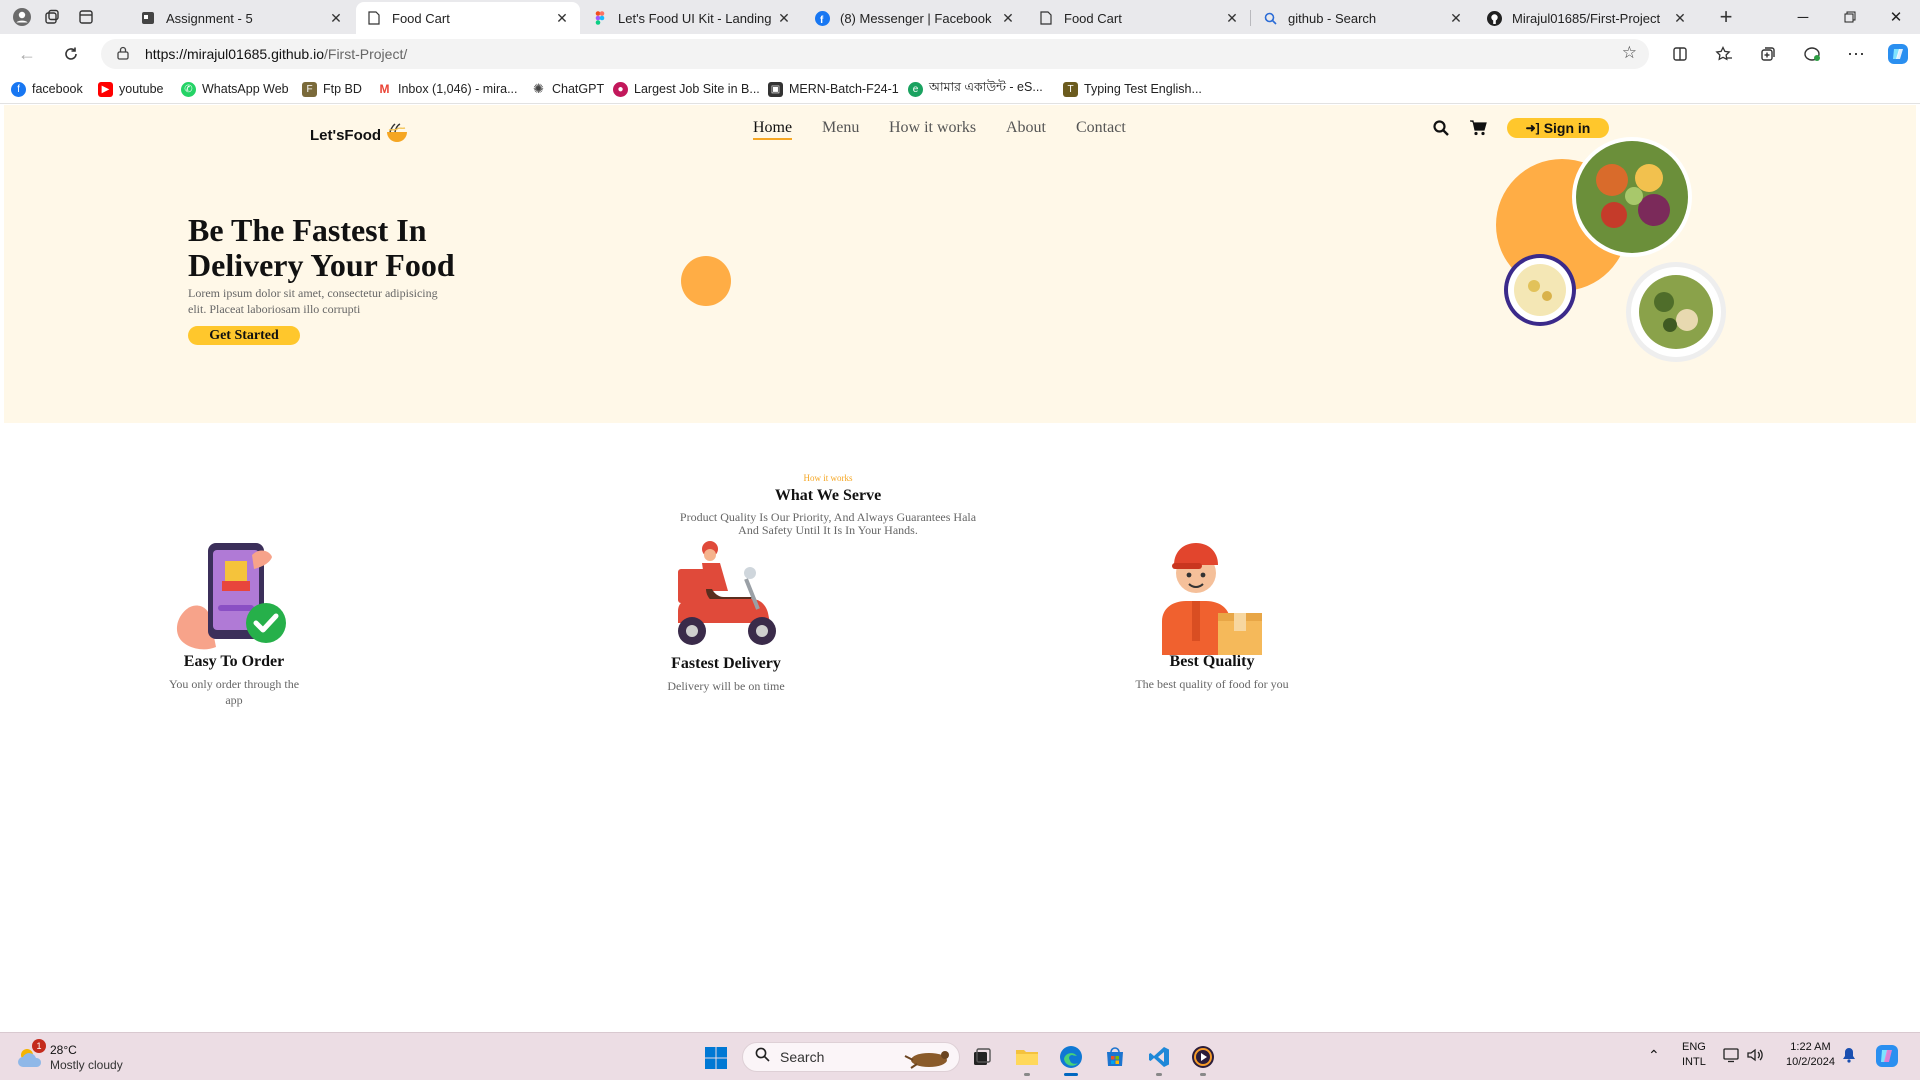  Describe the element at coordinates (468, 18) in the screenshot. I see `tab-food-cart-active: Food Cart ✕` at that location.